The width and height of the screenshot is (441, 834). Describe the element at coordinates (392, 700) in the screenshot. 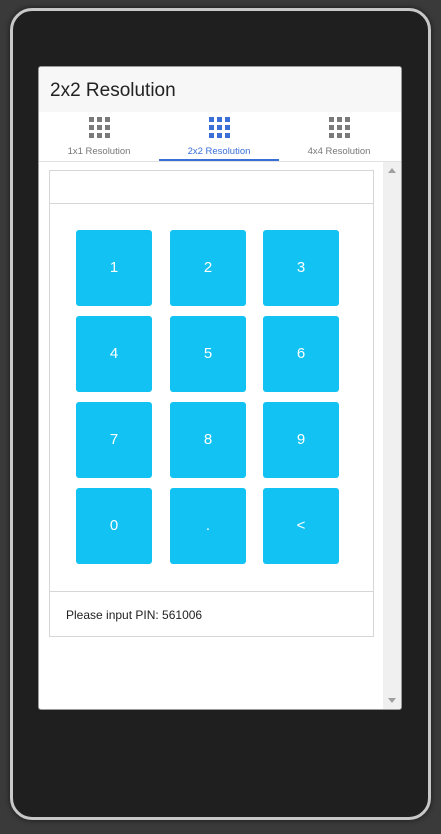

I see `scroll-down-arrow-icon` at that location.